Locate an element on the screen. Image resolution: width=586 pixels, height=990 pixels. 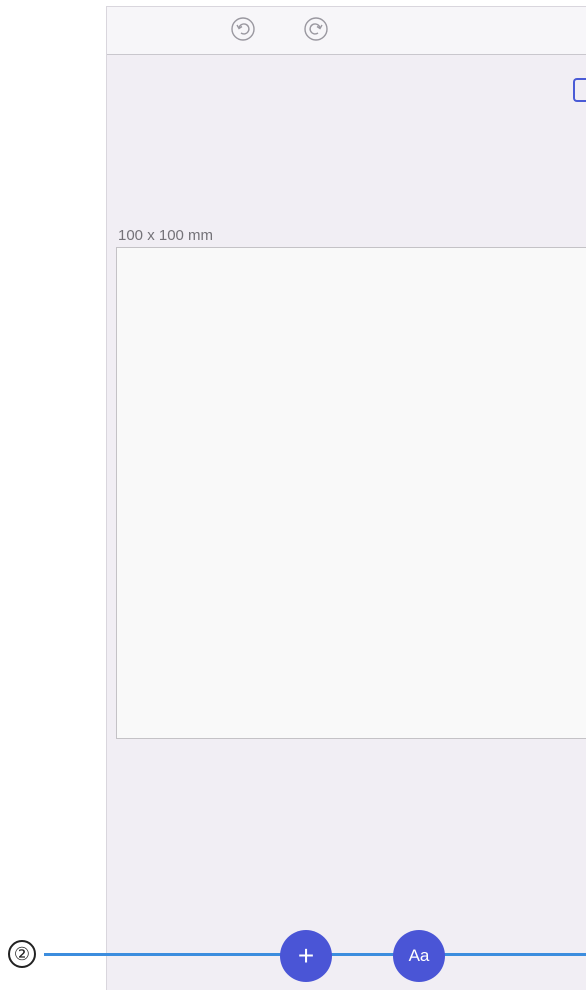
undo-icon is located at coordinates (243, 29).